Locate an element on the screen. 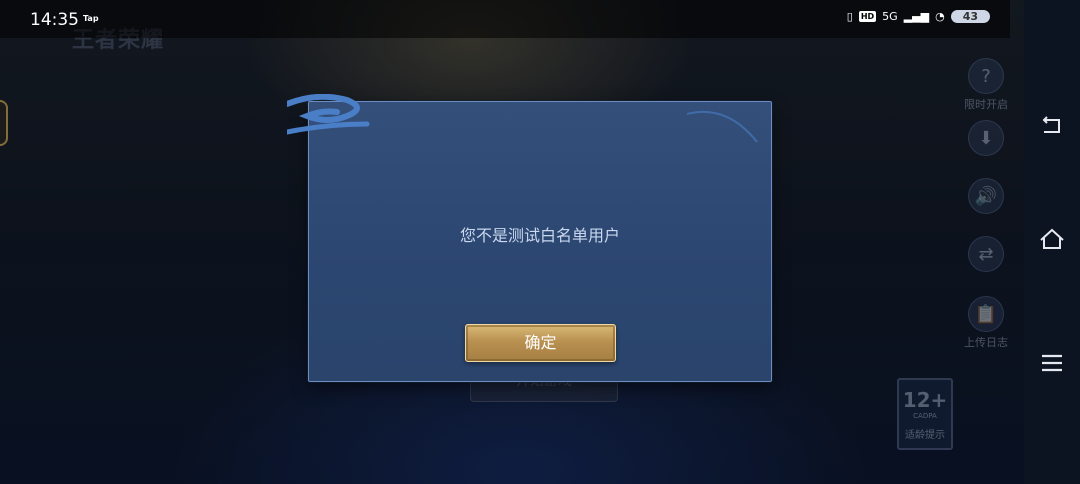 The width and height of the screenshot is (1080, 484). signal-icon: ▂▄▆ is located at coordinates (916, 16).